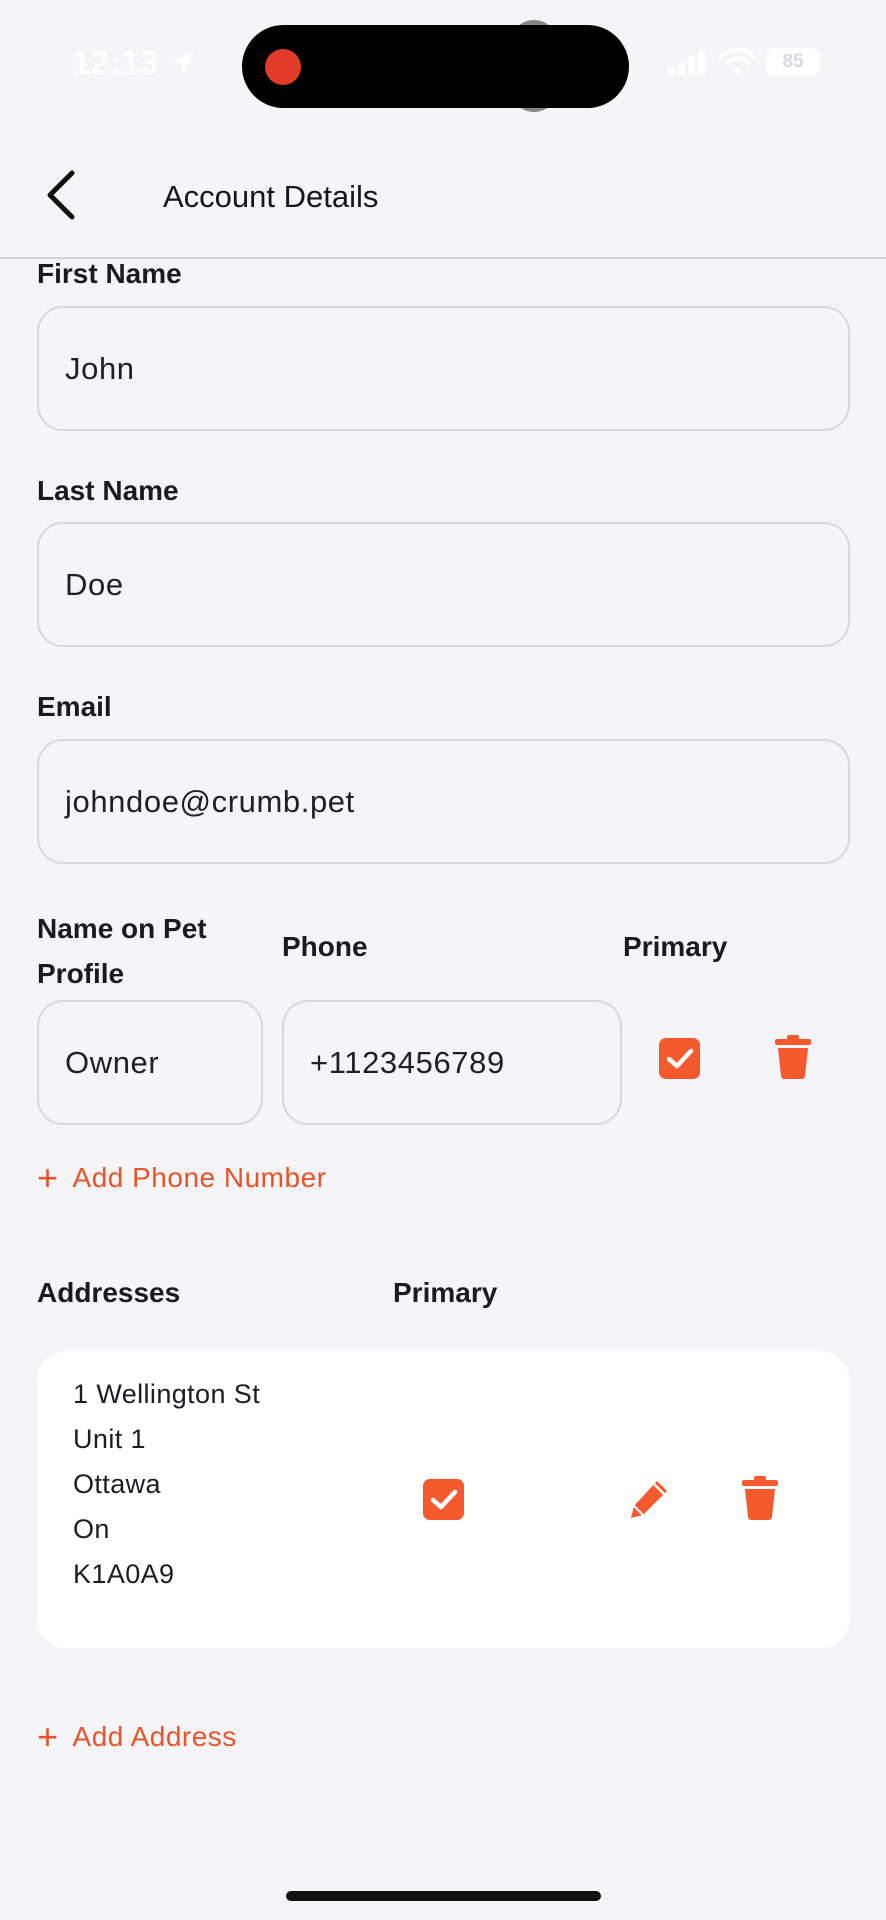  I want to click on last-name-label: Last Name, so click(108, 490).